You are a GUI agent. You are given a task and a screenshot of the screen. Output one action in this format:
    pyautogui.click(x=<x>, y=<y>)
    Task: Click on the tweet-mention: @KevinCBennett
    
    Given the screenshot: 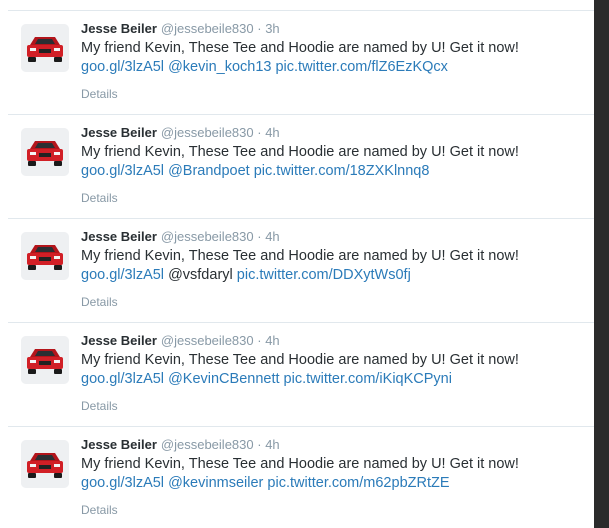 What is the action you would take?
    pyautogui.click(x=223, y=379)
    